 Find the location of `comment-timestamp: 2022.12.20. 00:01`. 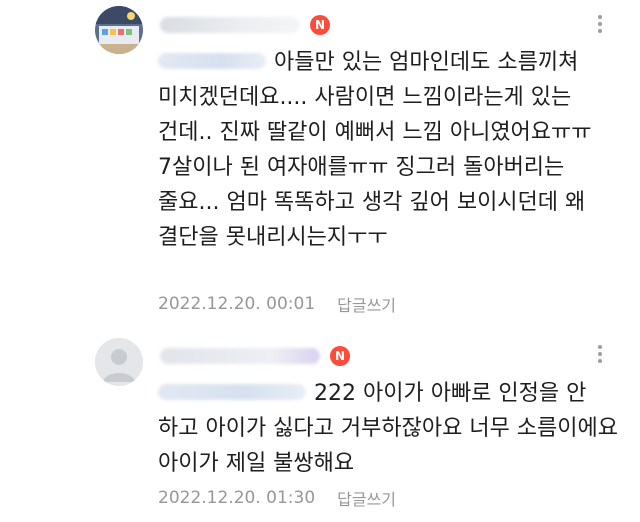

comment-timestamp: 2022.12.20. 00:01 is located at coordinates (237, 304).